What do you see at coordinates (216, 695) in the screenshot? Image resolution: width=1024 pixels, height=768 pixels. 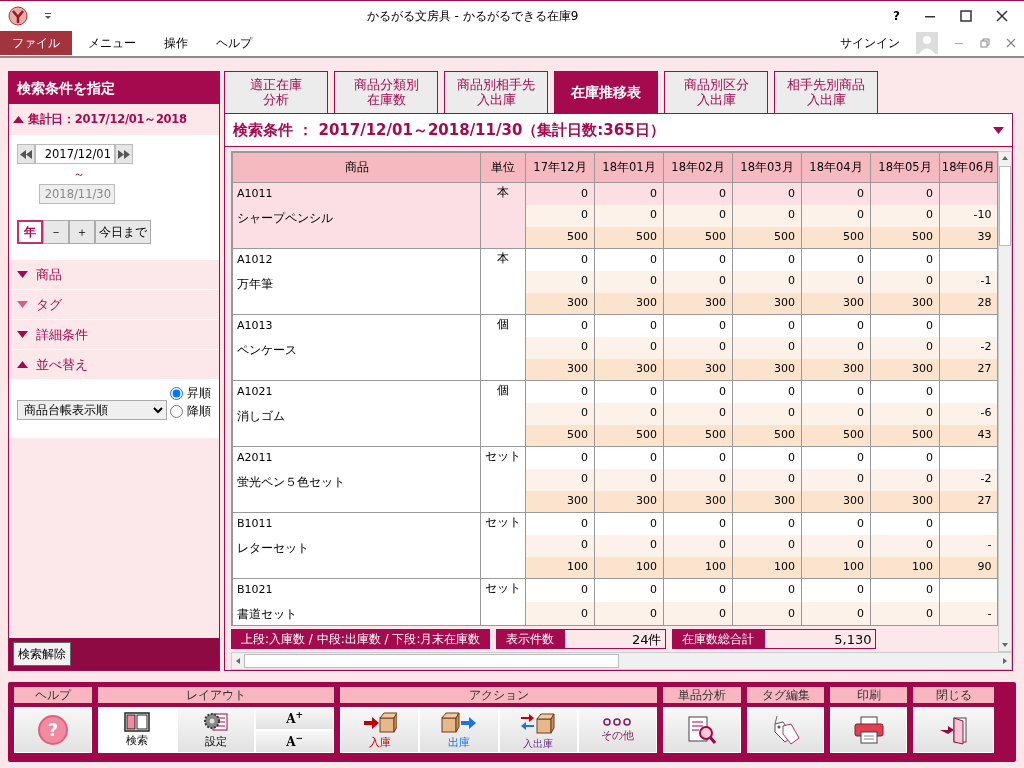 I see `group-title: レイアウト` at bounding box center [216, 695].